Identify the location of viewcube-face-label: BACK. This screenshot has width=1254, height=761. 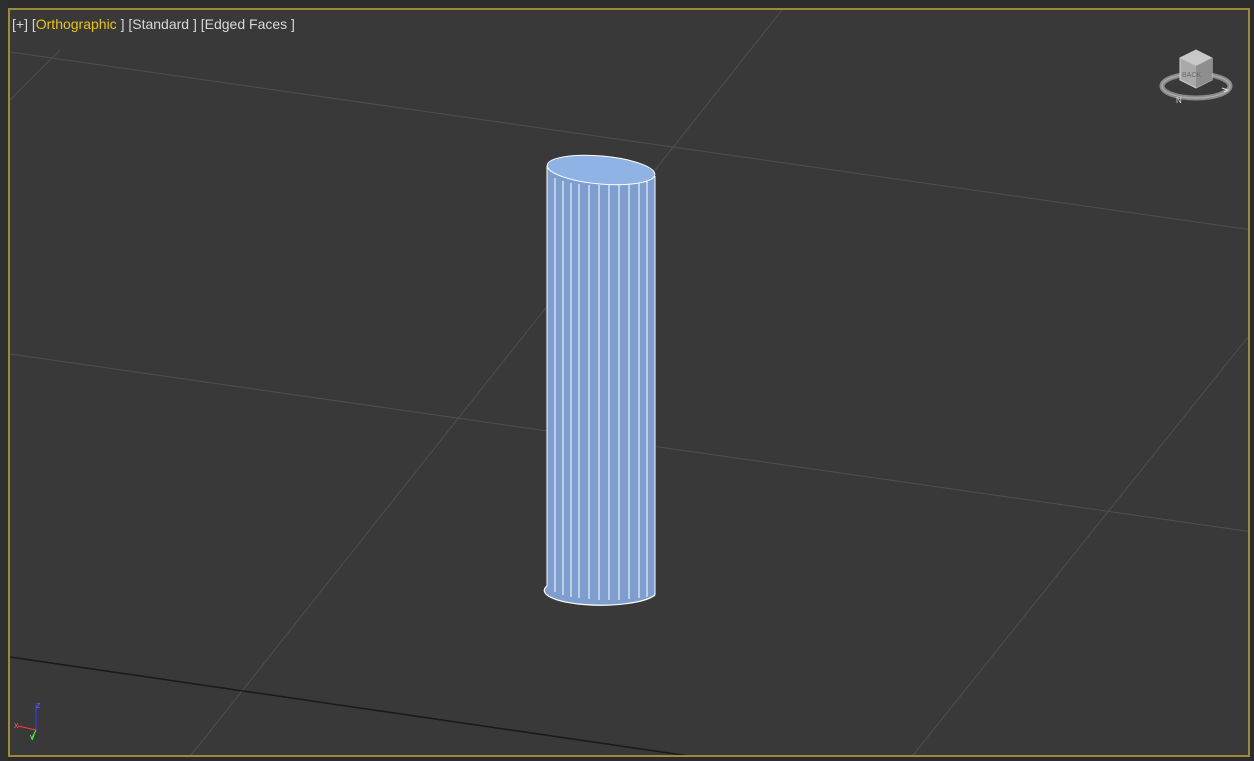
(1191, 75).